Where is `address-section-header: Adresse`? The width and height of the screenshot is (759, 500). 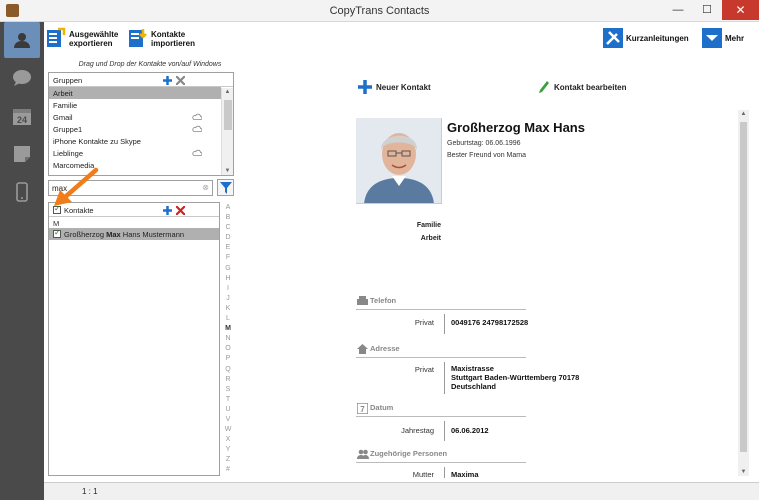 address-section-header: Adresse is located at coordinates (441, 351).